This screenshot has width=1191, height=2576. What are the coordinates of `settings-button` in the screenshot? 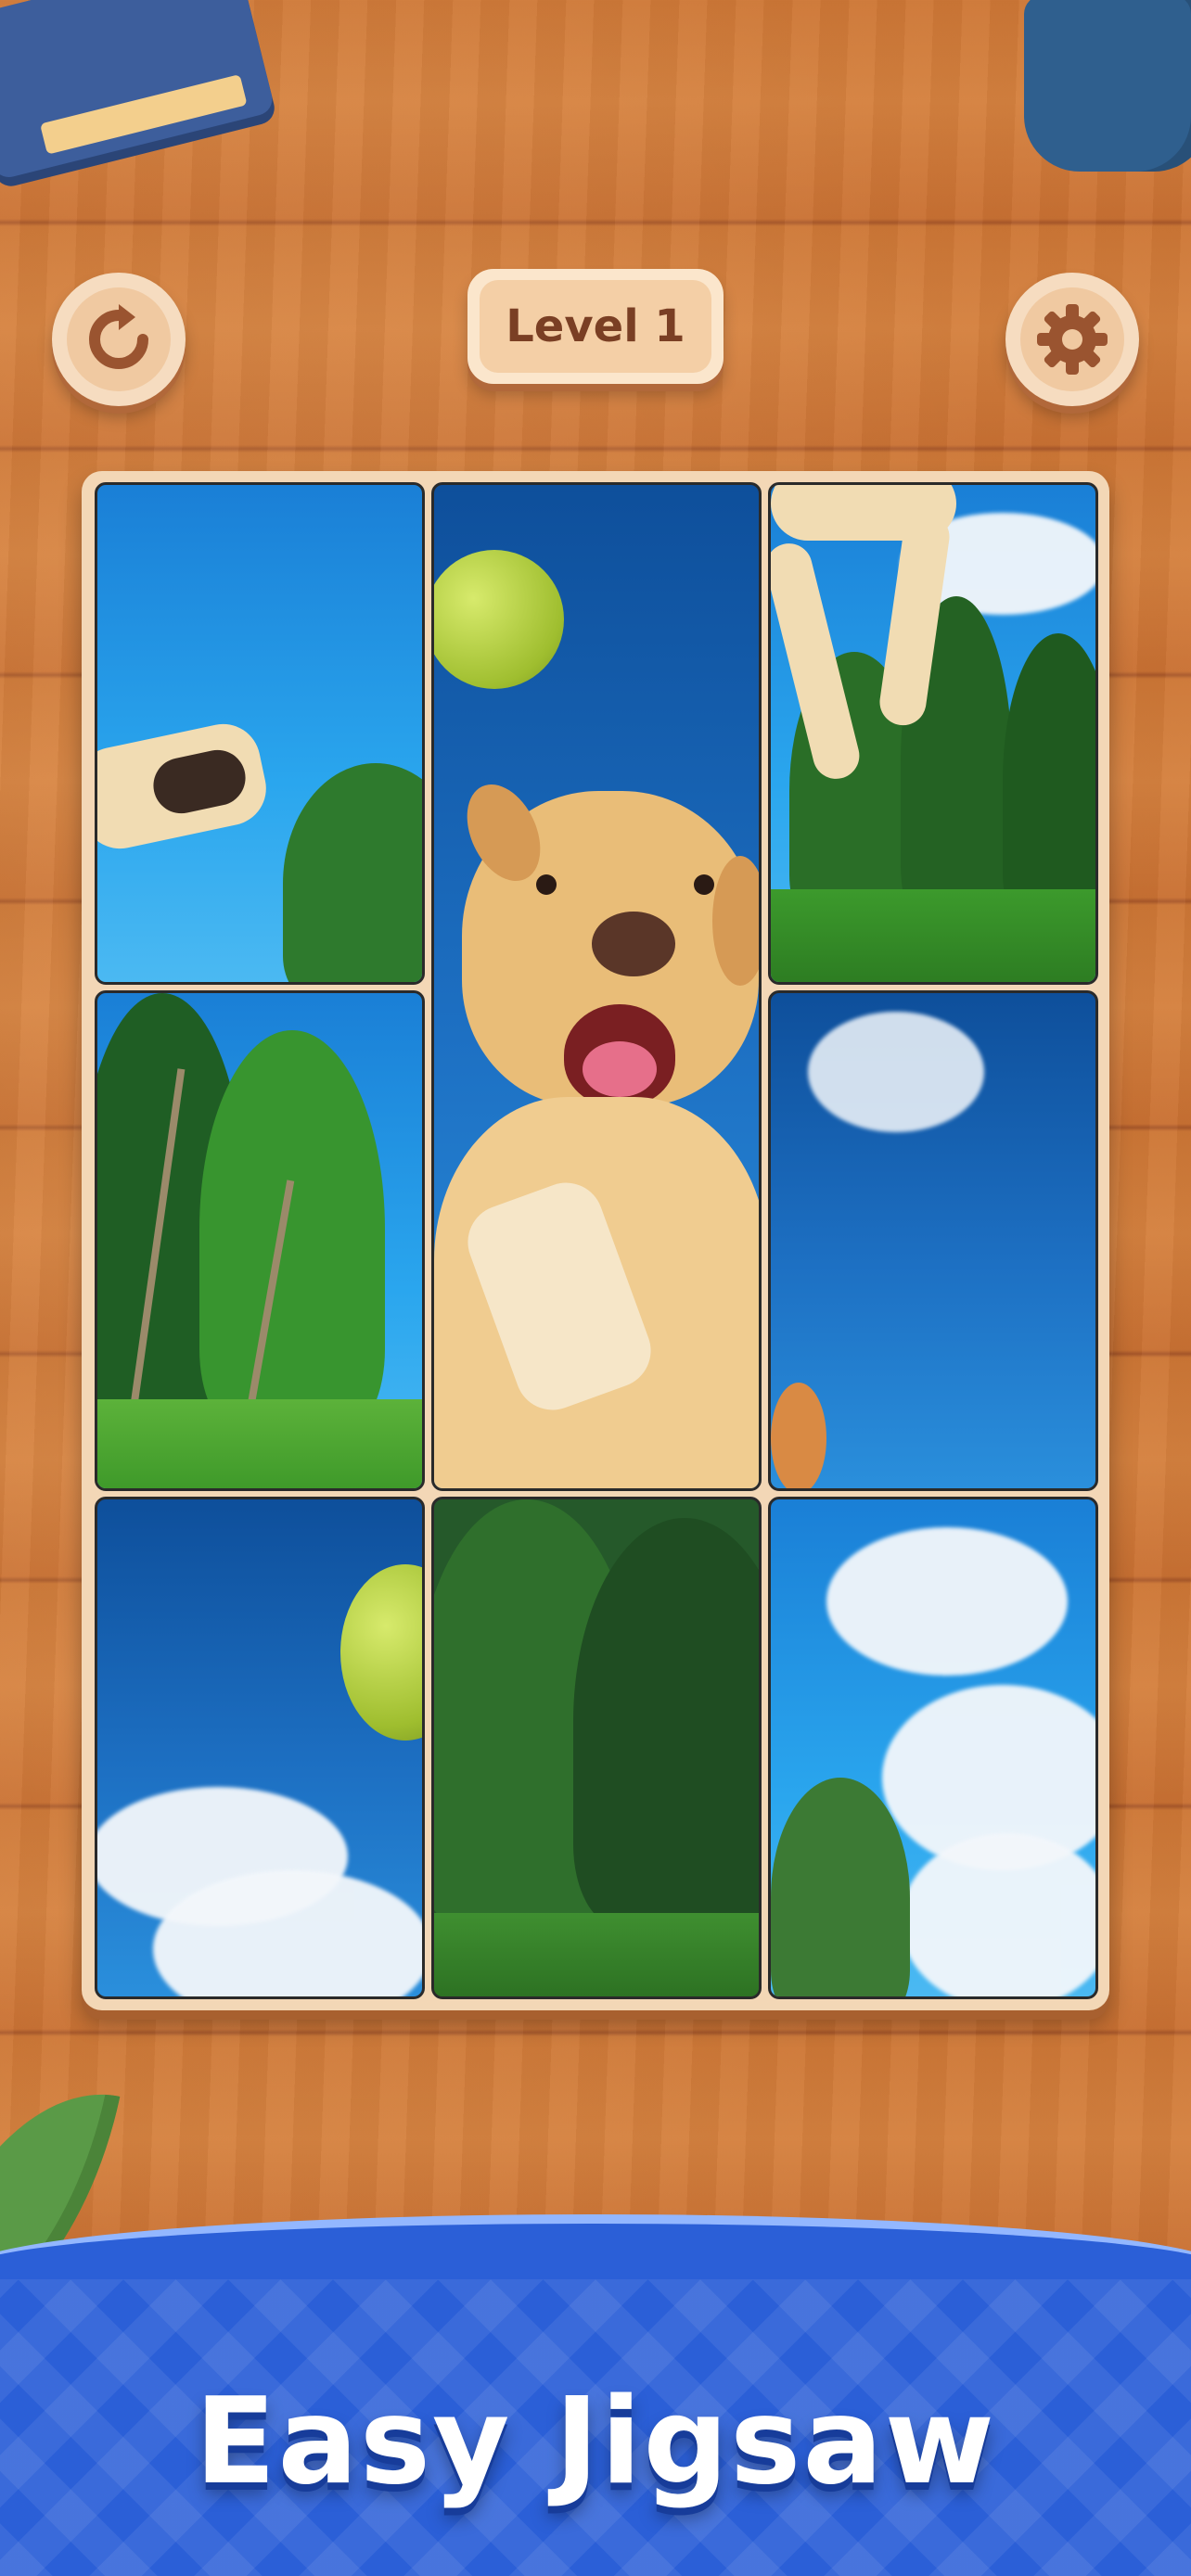 It's located at (1072, 339).